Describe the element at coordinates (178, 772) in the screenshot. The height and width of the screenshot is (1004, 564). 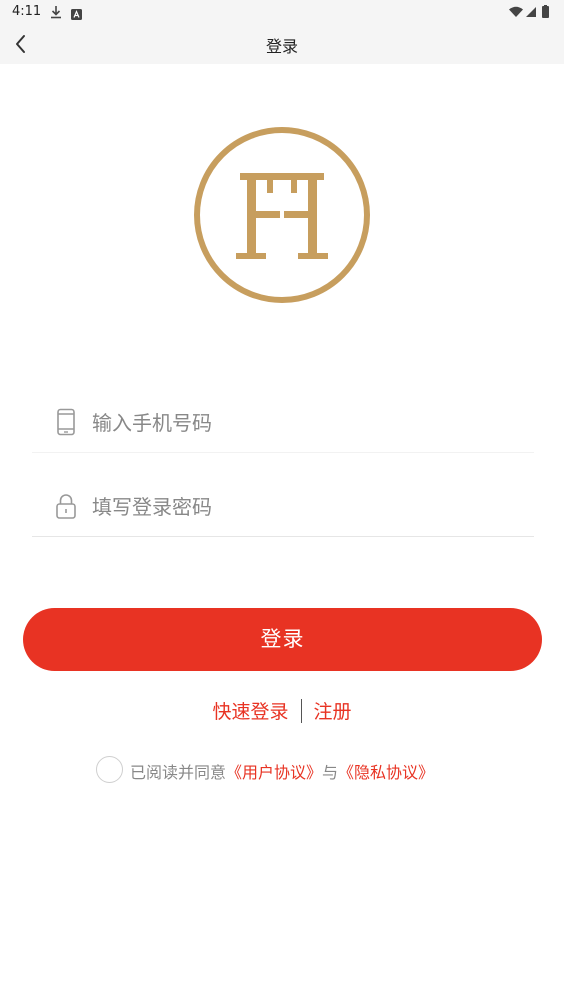
I see `agreement-prefix: 已阅读并同意` at that location.